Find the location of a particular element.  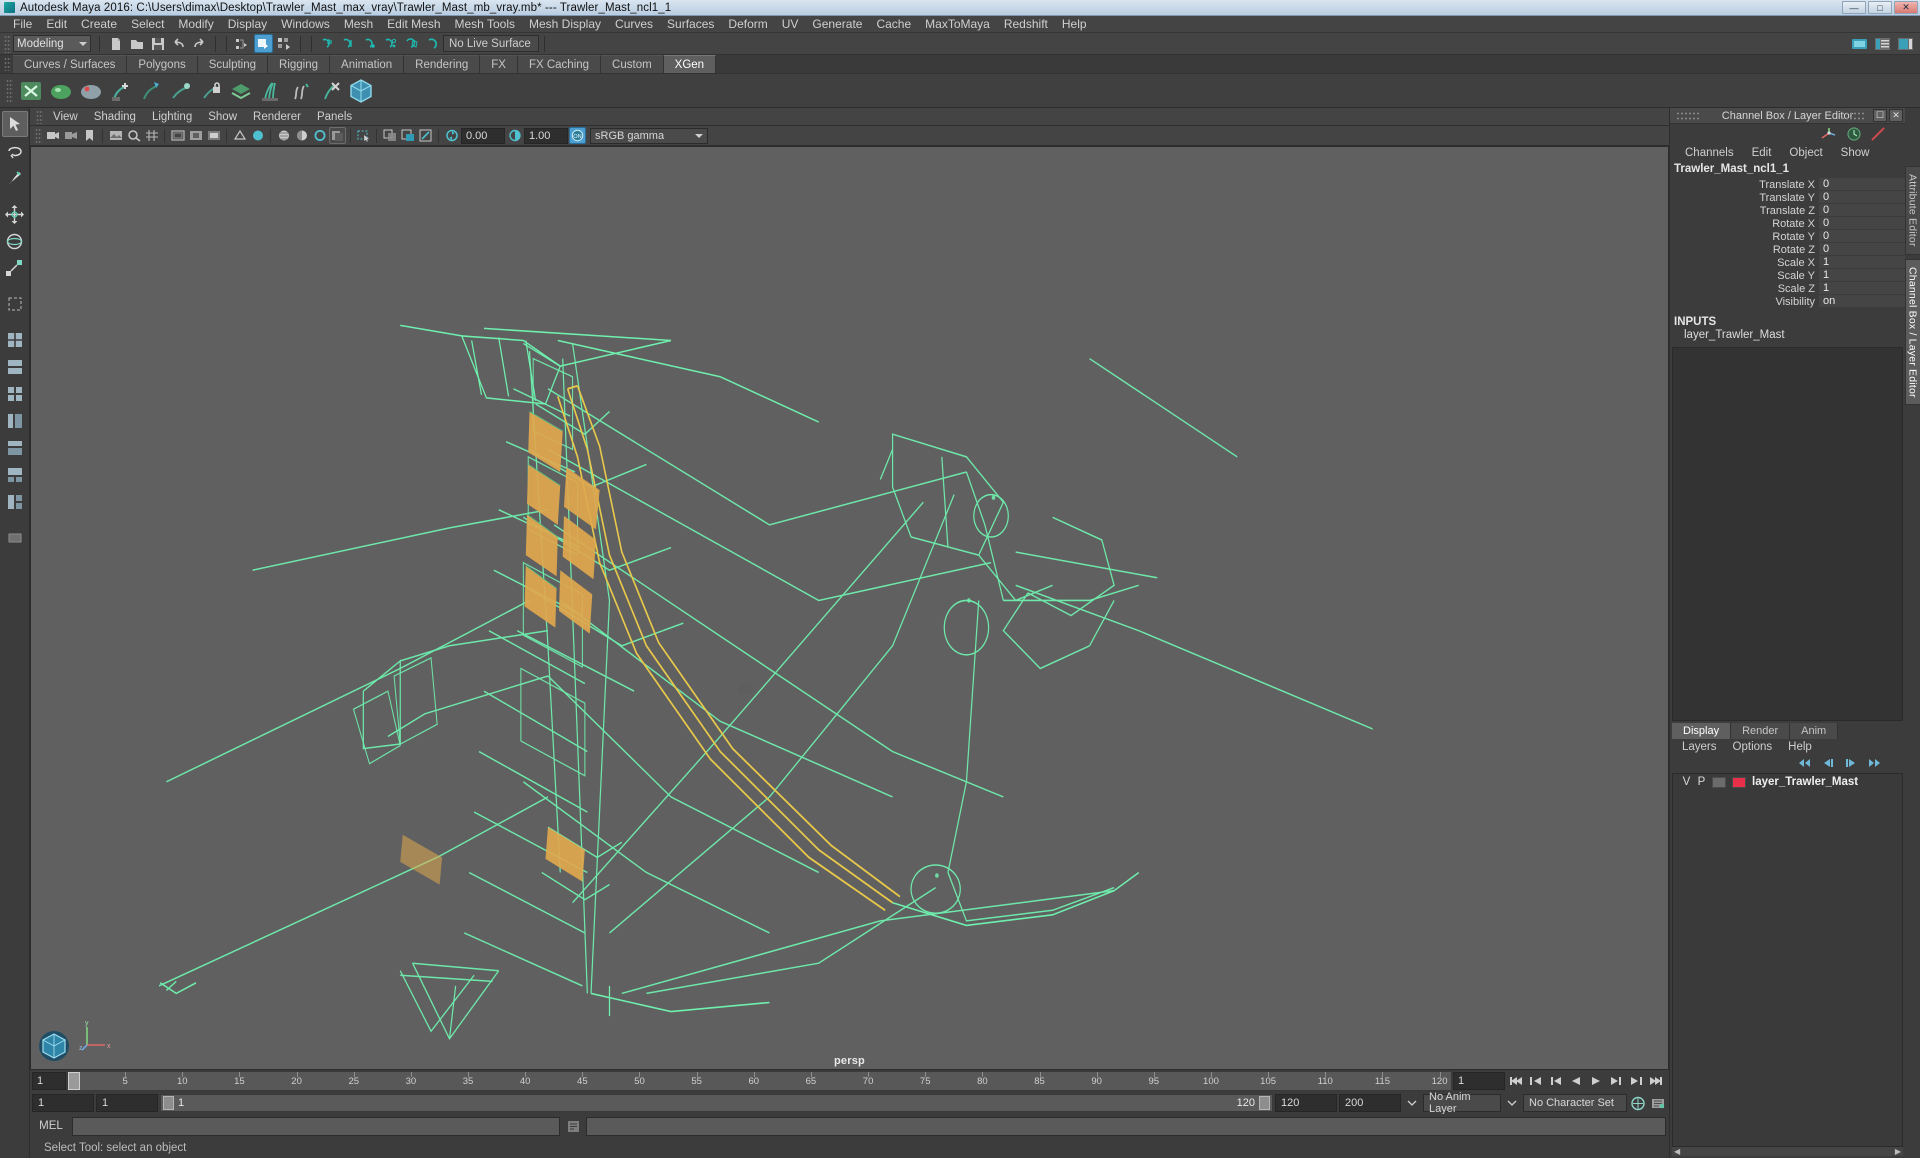

menu-generate: Generate is located at coordinates (837, 24).